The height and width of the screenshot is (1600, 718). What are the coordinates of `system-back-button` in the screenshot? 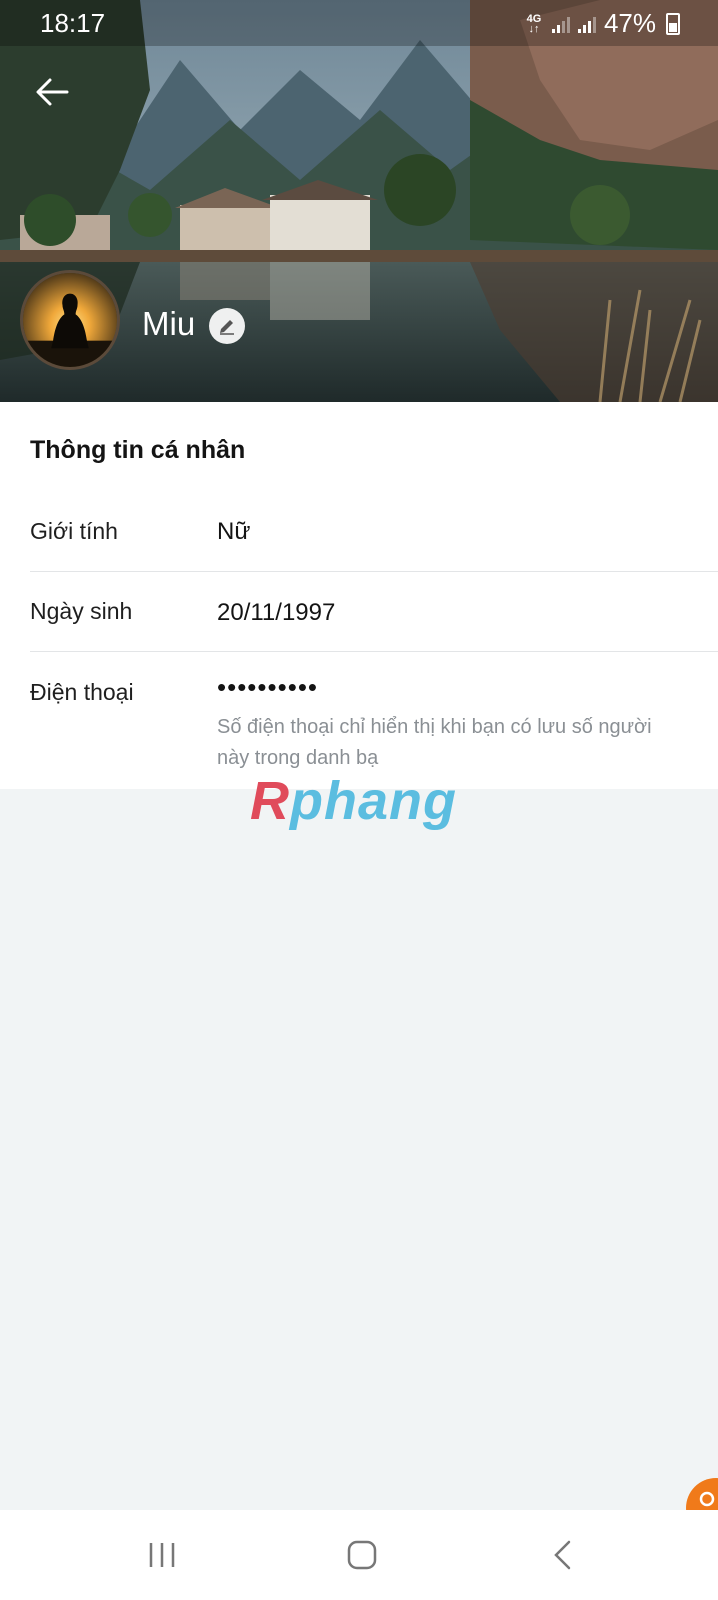 It's located at (562, 1555).